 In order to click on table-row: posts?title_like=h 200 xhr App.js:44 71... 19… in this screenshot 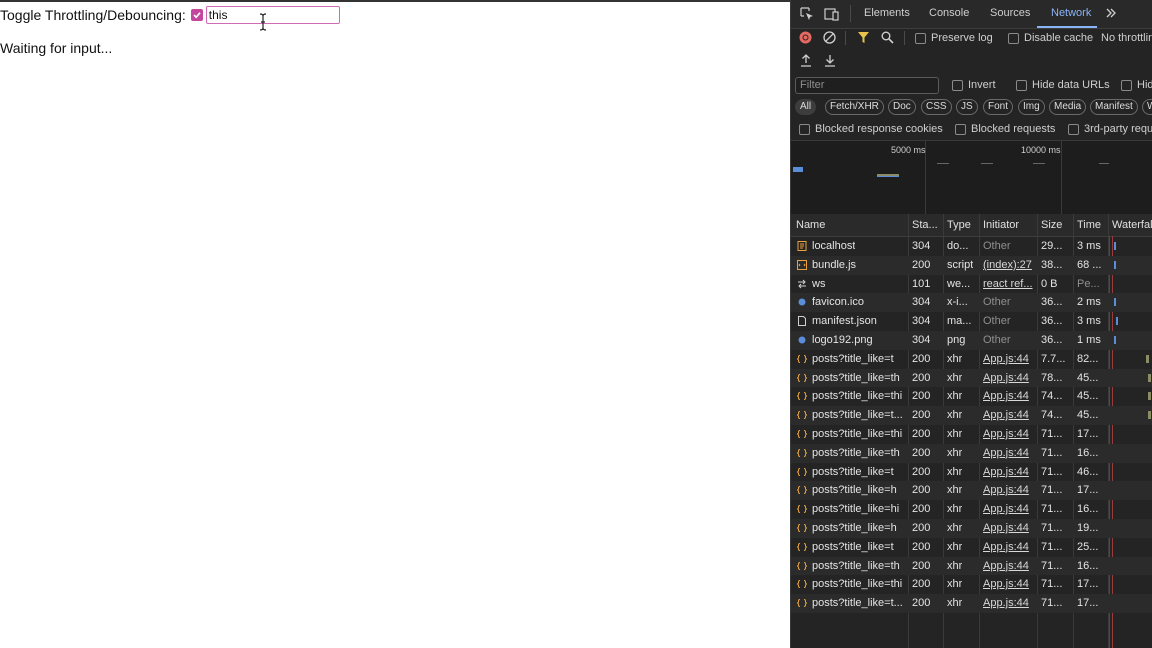, I will do `click(971, 528)`.